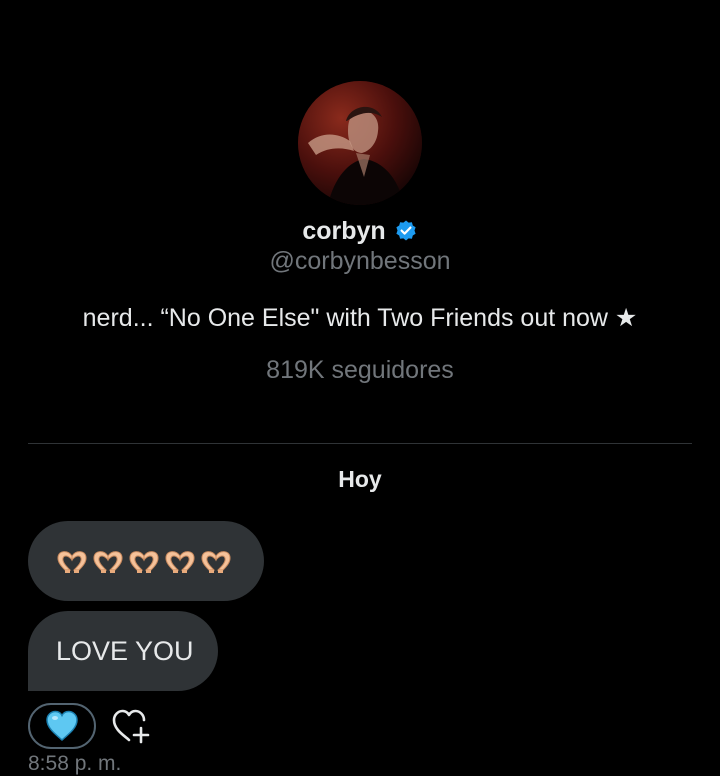 This screenshot has width=720, height=776. Describe the element at coordinates (406, 230) in the screenshot. I see `verified-badge-icon` at that location.